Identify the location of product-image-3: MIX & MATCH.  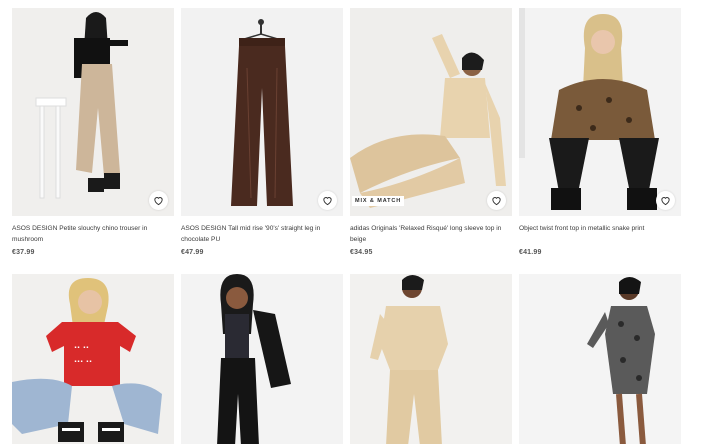
(431, 112).